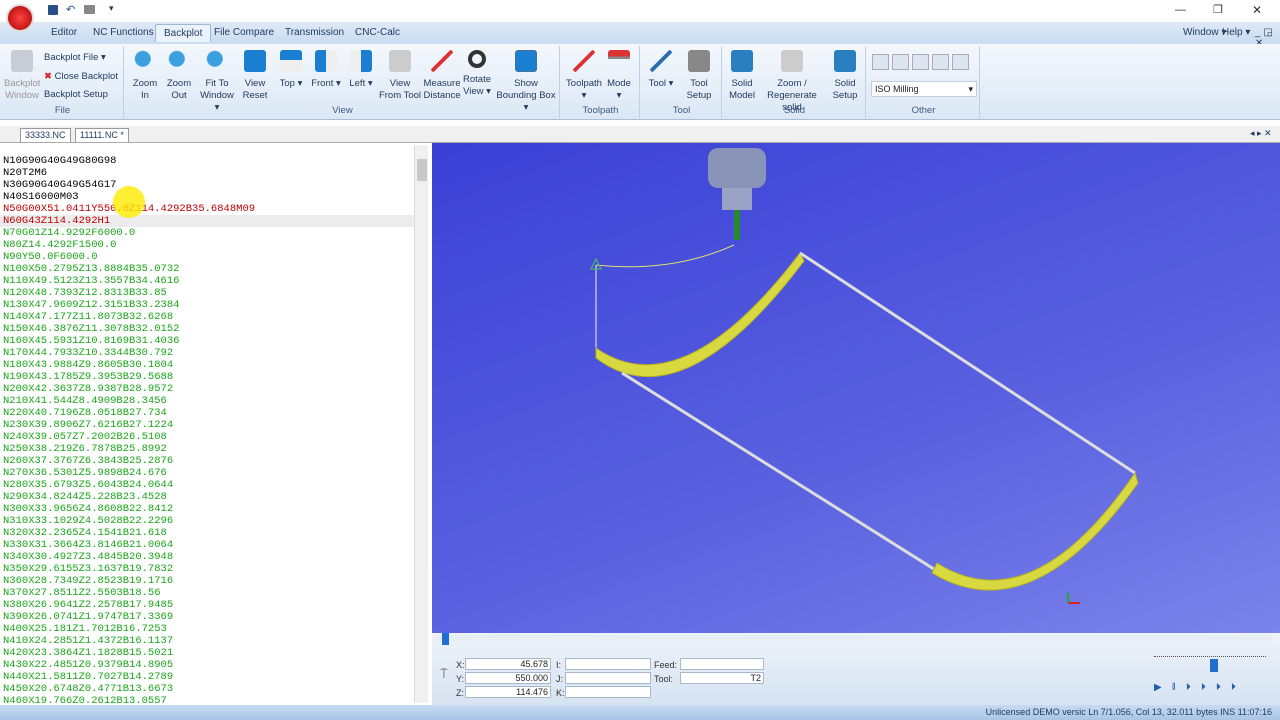 This screenshot has width=1280, height=720. What do you see at coordinates (361, 69) in the screenshot?
I see `left-view-button: Left ▾` at bounding box center [361, 69].